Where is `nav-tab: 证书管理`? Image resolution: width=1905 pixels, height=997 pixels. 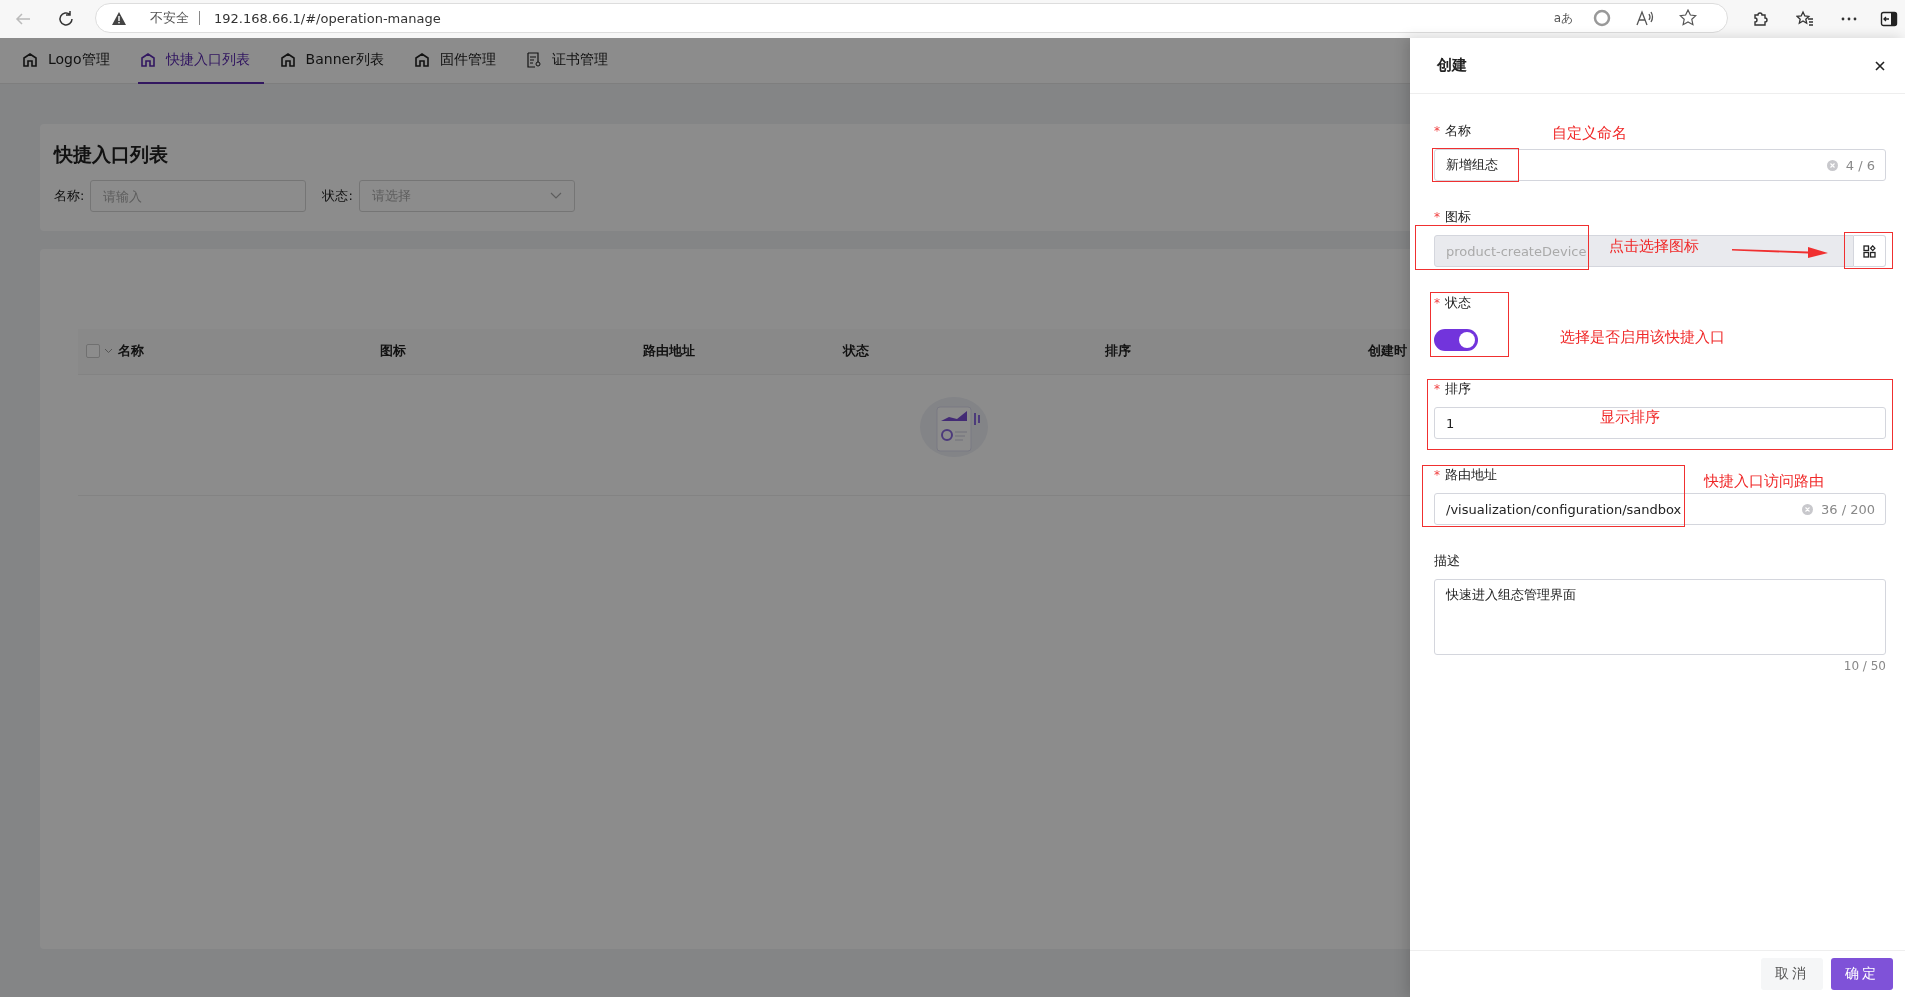 nav-tab: 证书管理 is located at coordinates (572, 61).